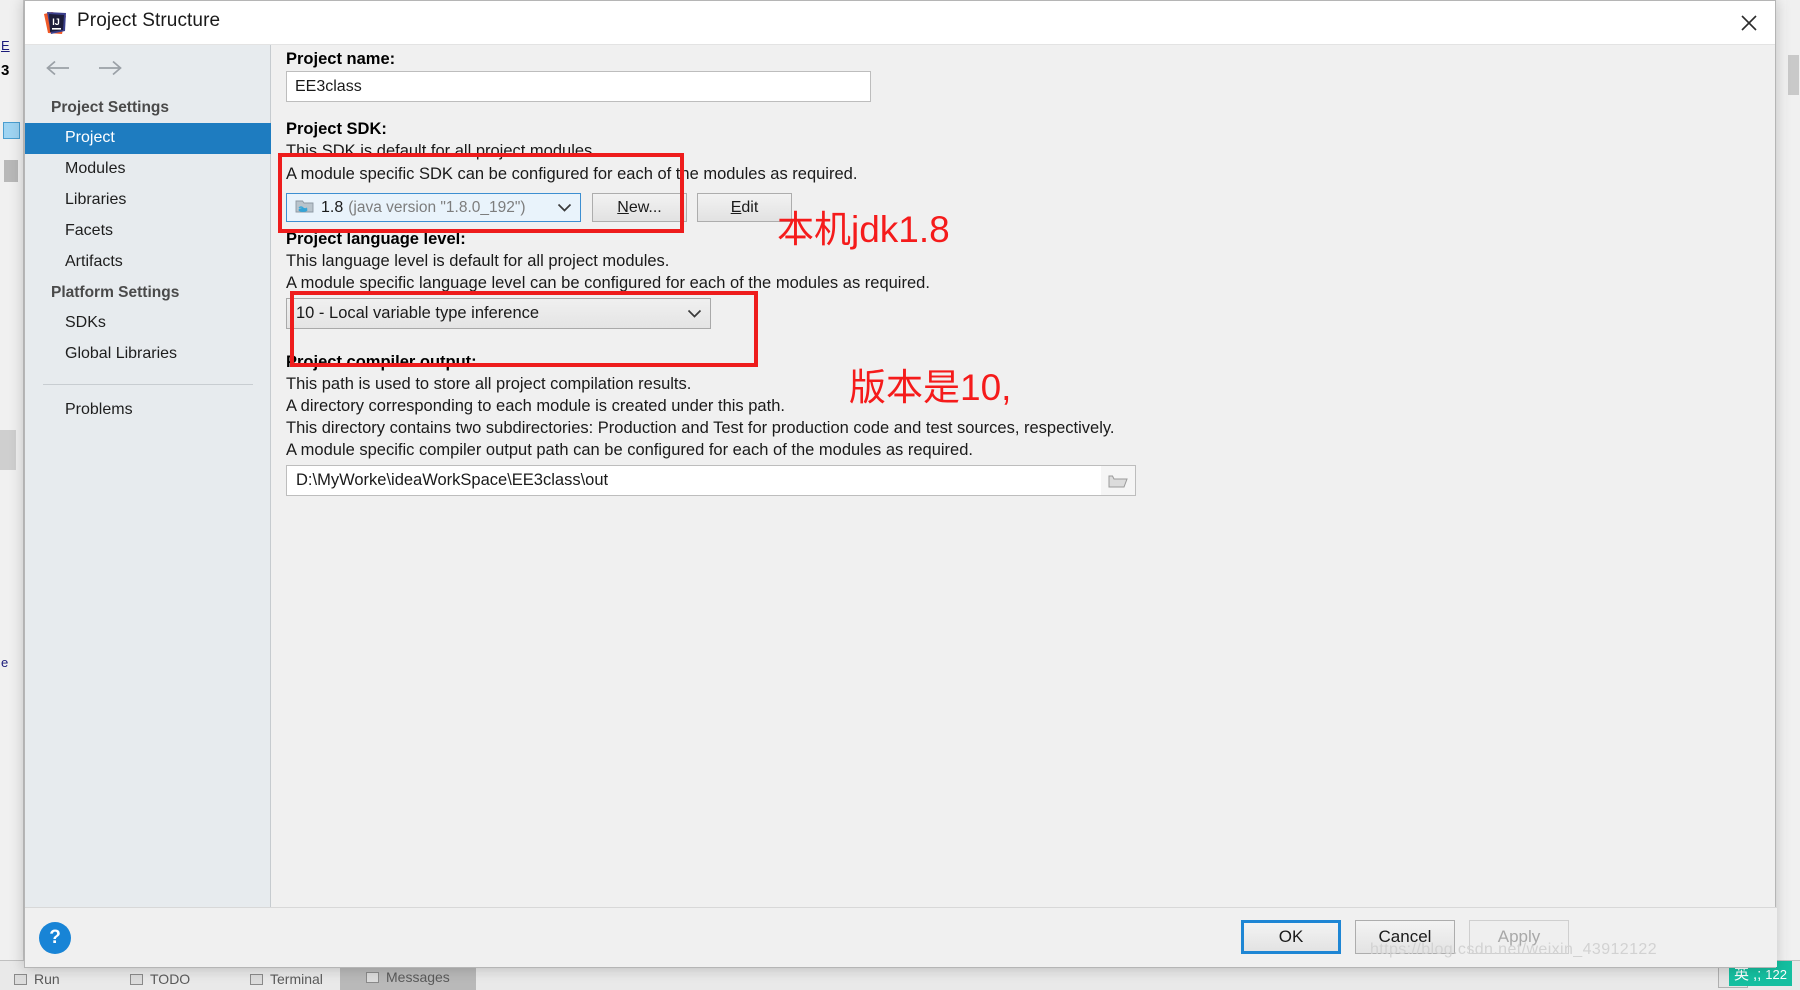  What do you see at coordinates (20, 979) in the screenshot?
I see `run-icon` at bounding box center [20, 979].